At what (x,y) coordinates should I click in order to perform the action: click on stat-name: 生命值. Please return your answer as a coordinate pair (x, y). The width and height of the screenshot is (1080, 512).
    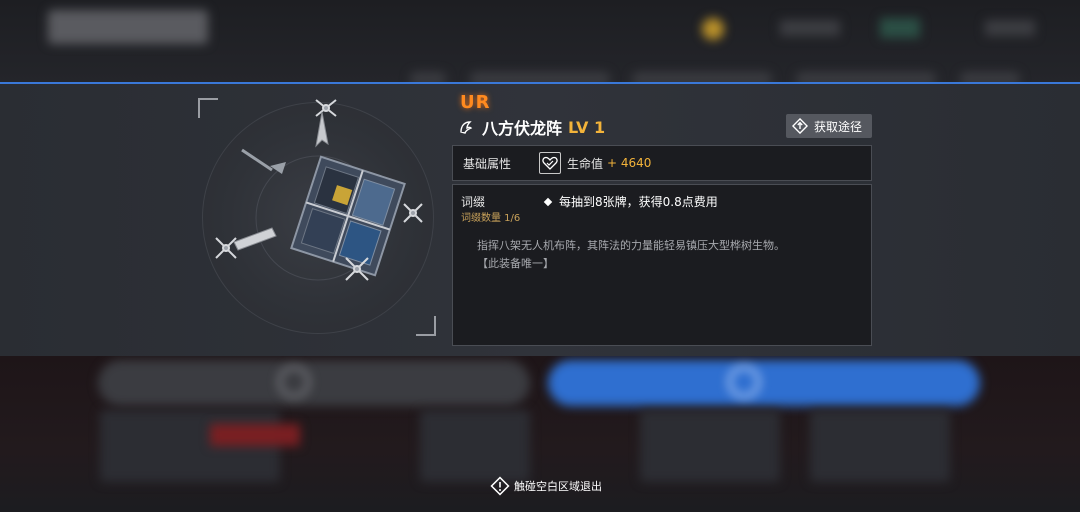
    Looking at the image, I should click on (585, 163).